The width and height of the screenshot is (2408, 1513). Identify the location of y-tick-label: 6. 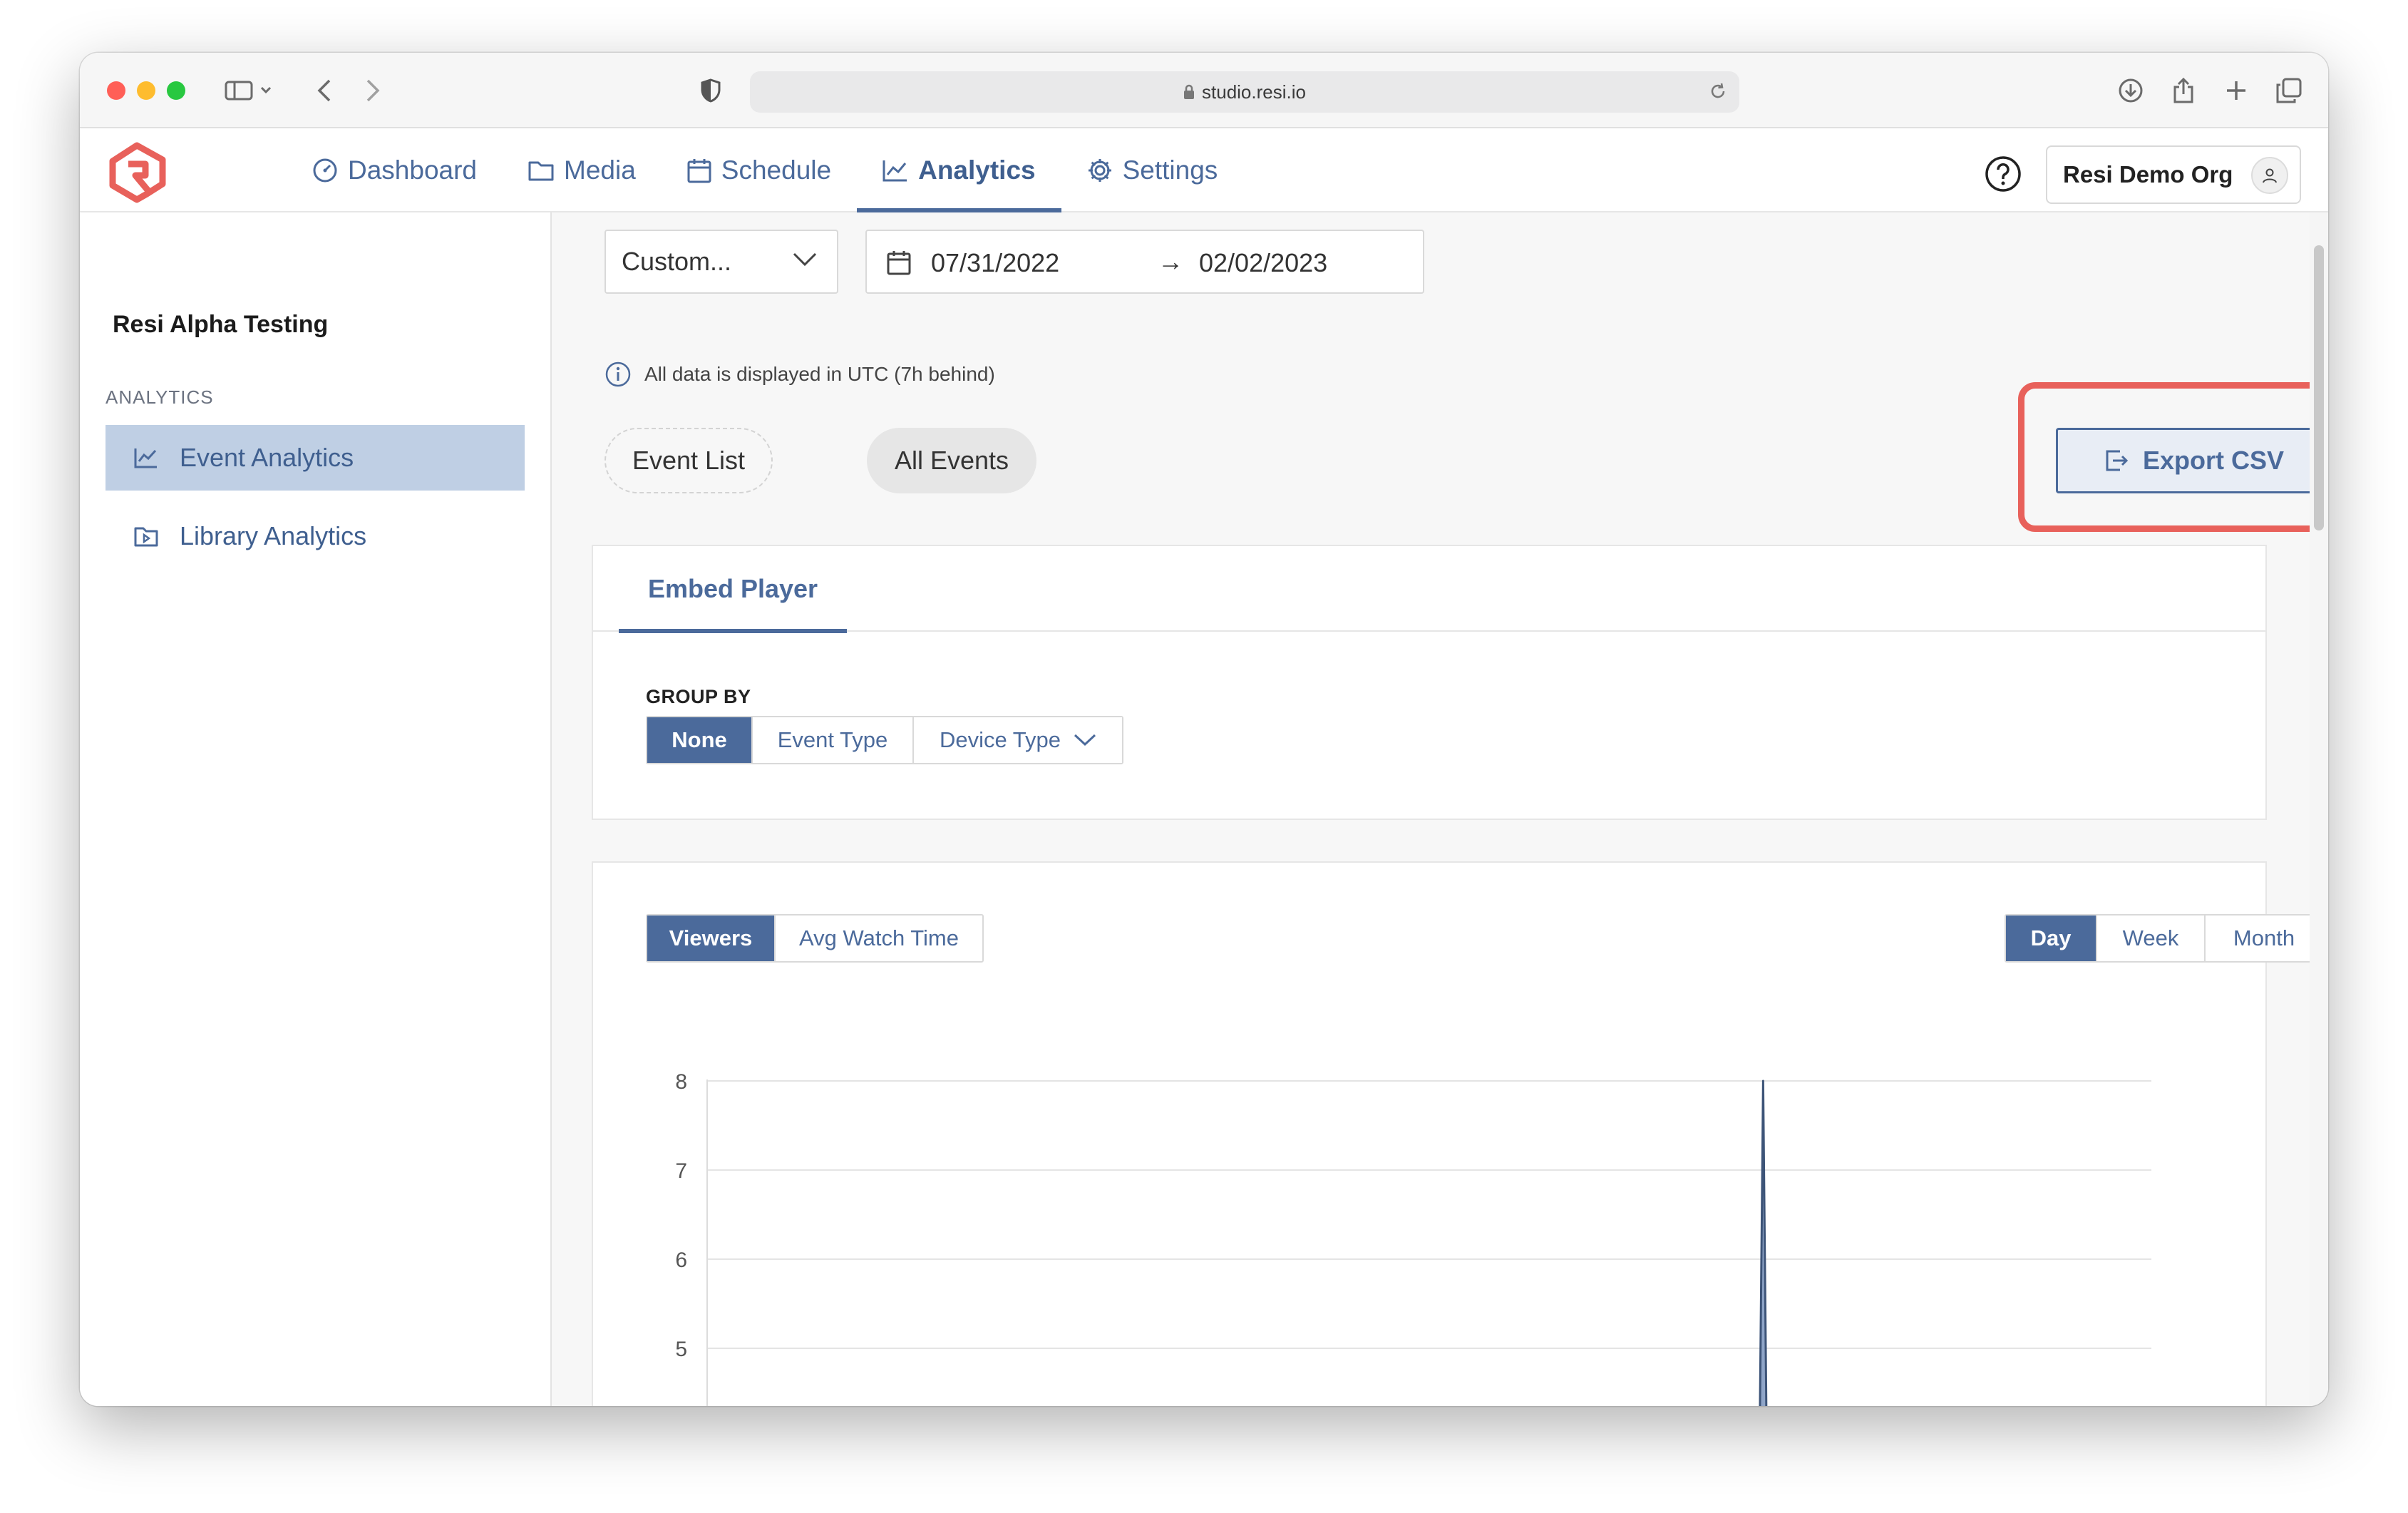
(681, 1260).